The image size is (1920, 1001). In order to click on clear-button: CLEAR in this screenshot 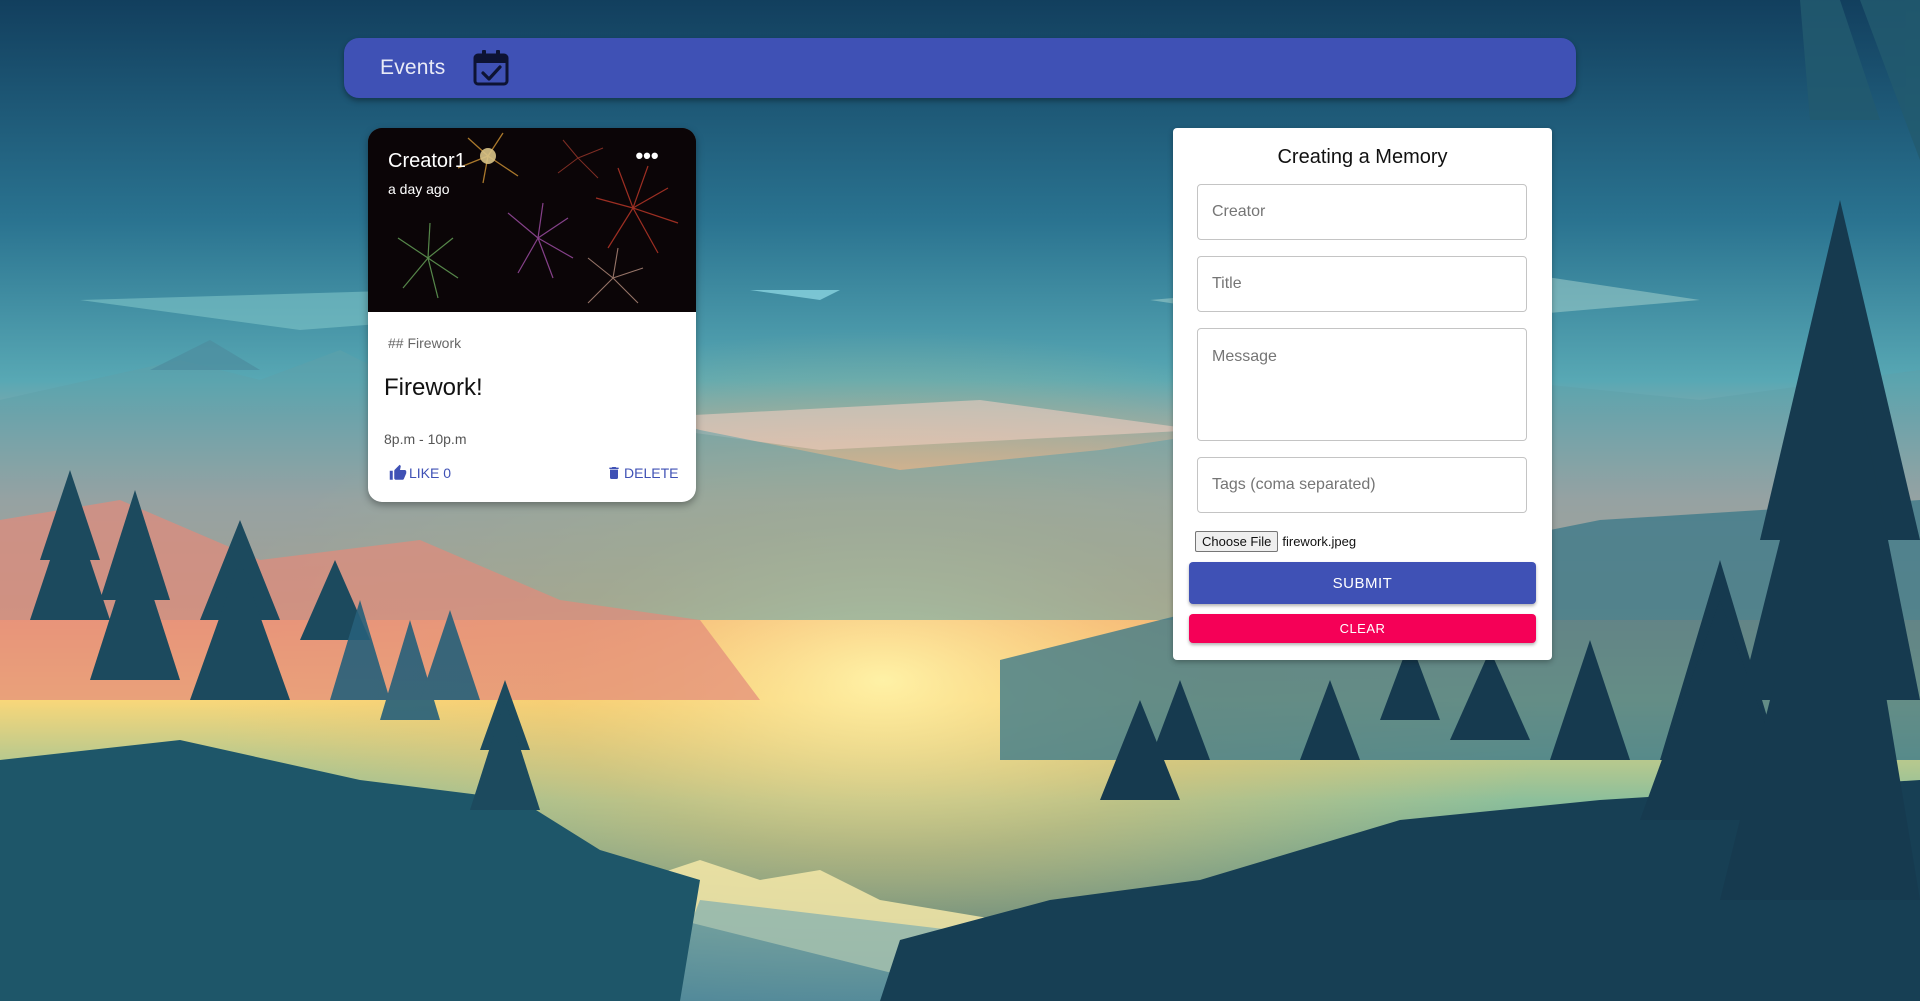, I will do `click(1362, 628)`.